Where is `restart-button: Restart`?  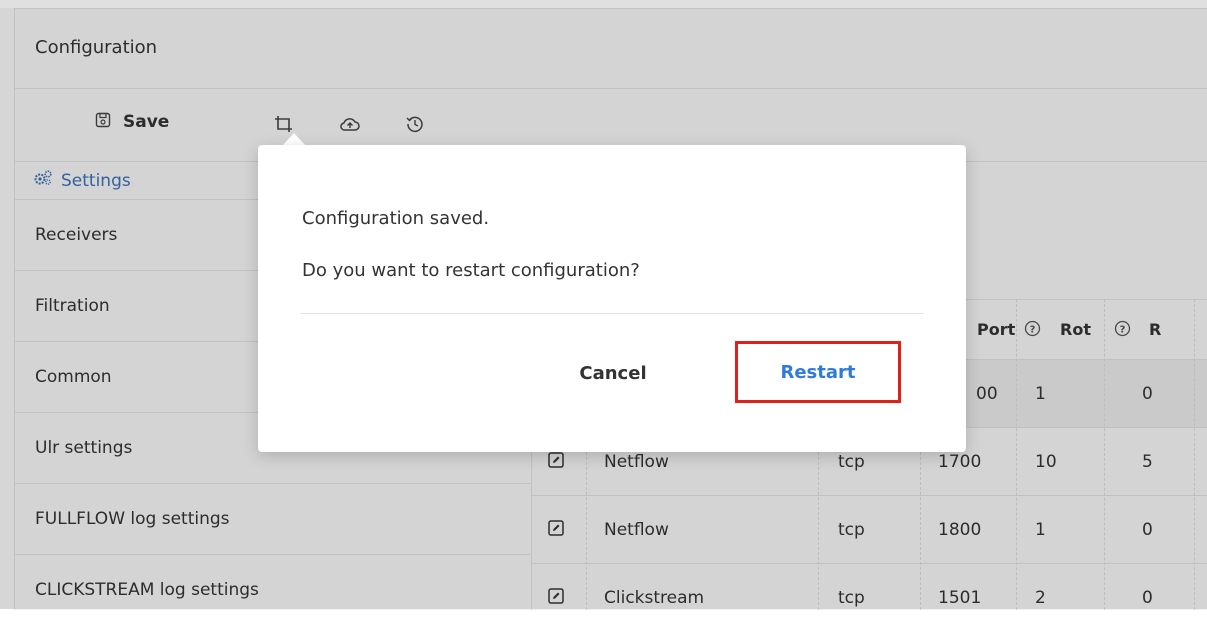 restart-button: Restart is located at coordinates (818, 372).